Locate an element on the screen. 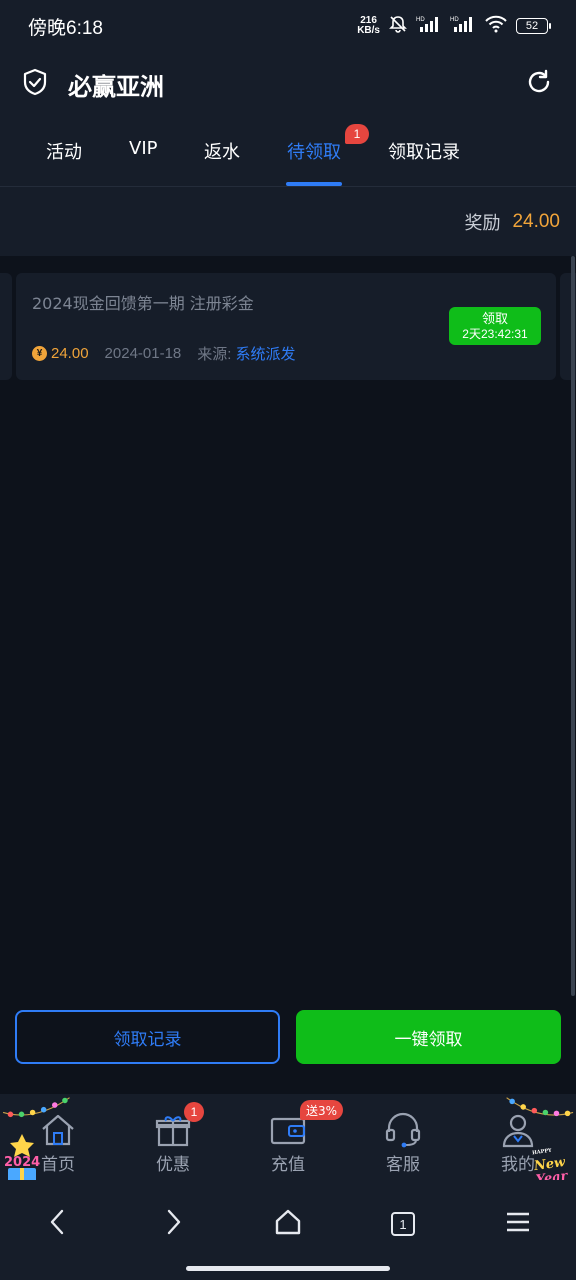 This screenshot has width=576, height=1280. tab-activity: 活动 is located at coordinates (64, 151).